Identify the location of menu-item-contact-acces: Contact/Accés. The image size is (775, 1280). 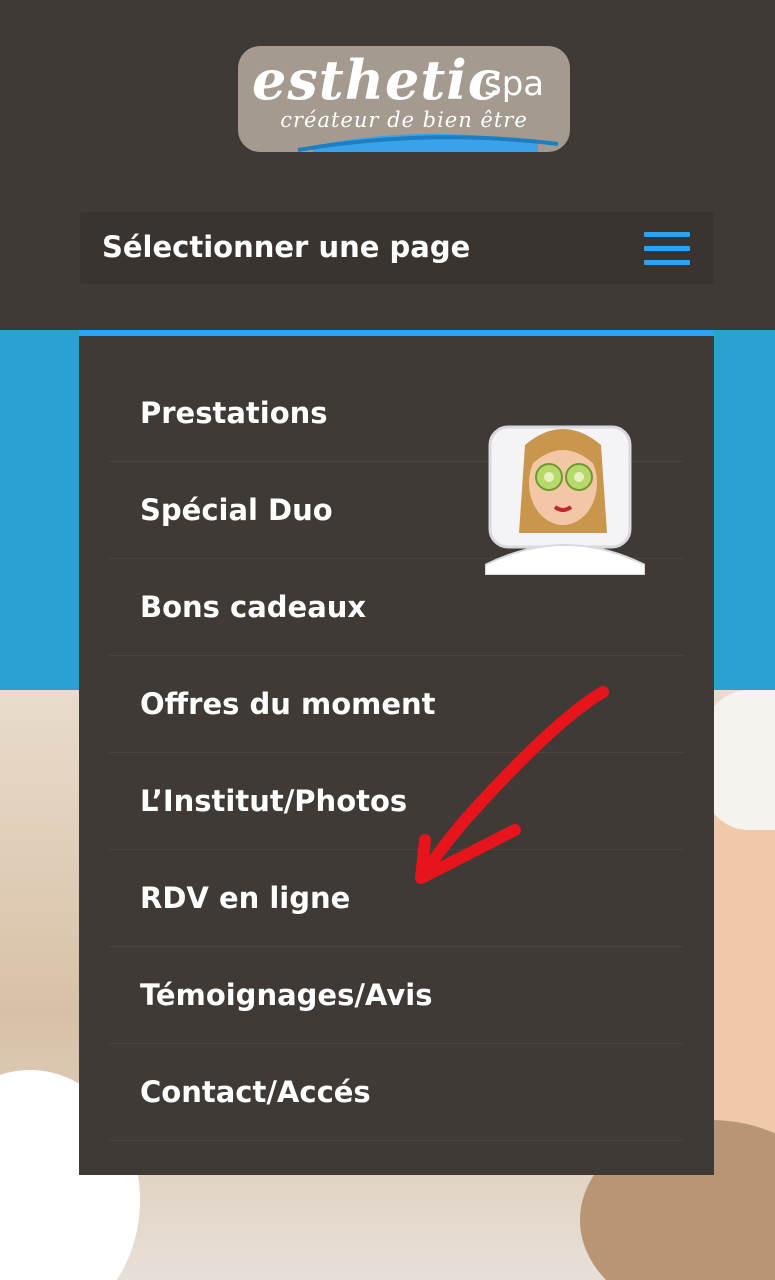
(396, 1093).